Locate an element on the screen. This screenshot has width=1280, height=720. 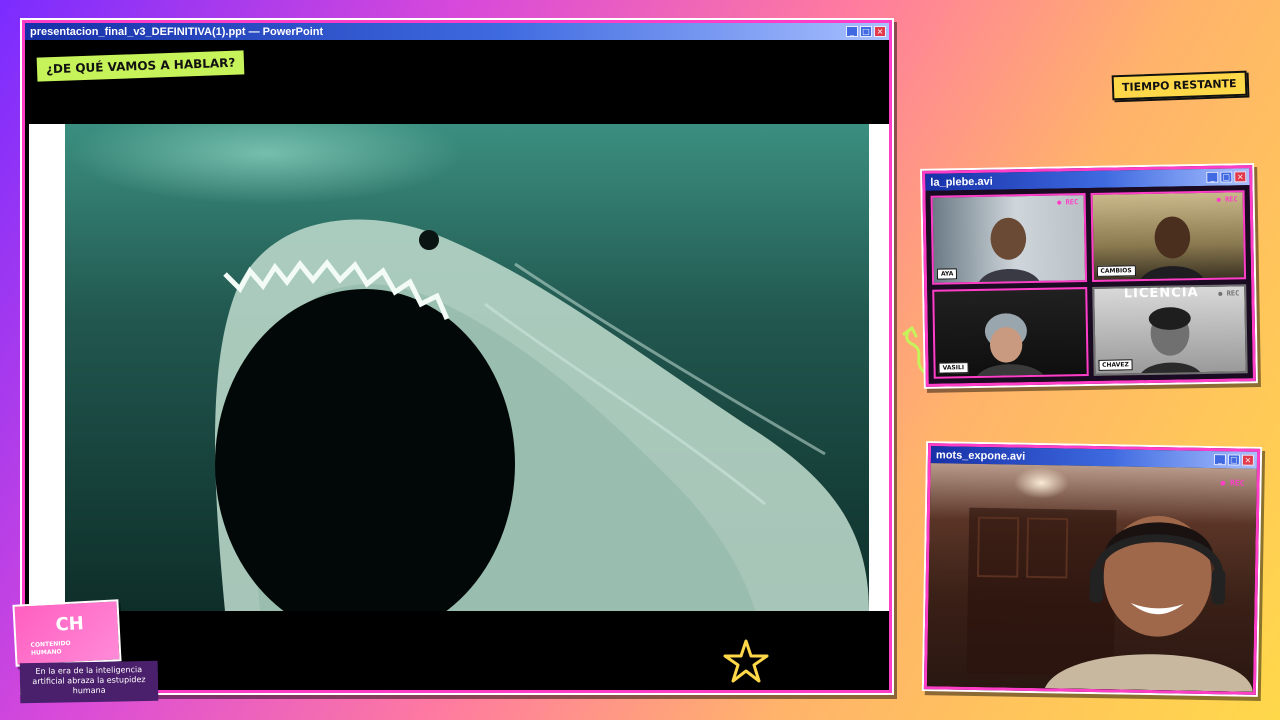
star-icon is located at coordinates (746, 661).